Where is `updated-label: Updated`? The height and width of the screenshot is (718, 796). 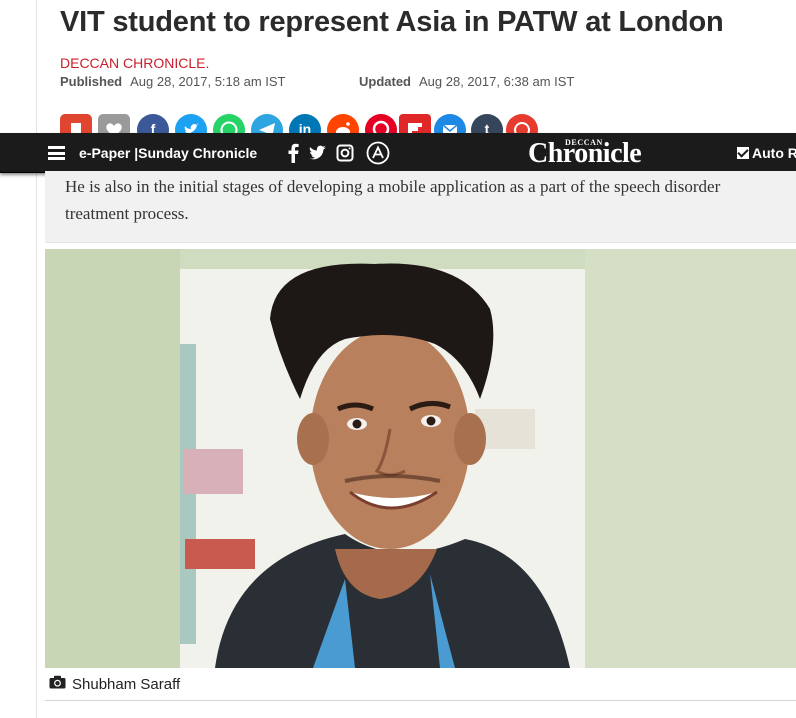 updated-label: Updated is located at coordinates (385, 81).